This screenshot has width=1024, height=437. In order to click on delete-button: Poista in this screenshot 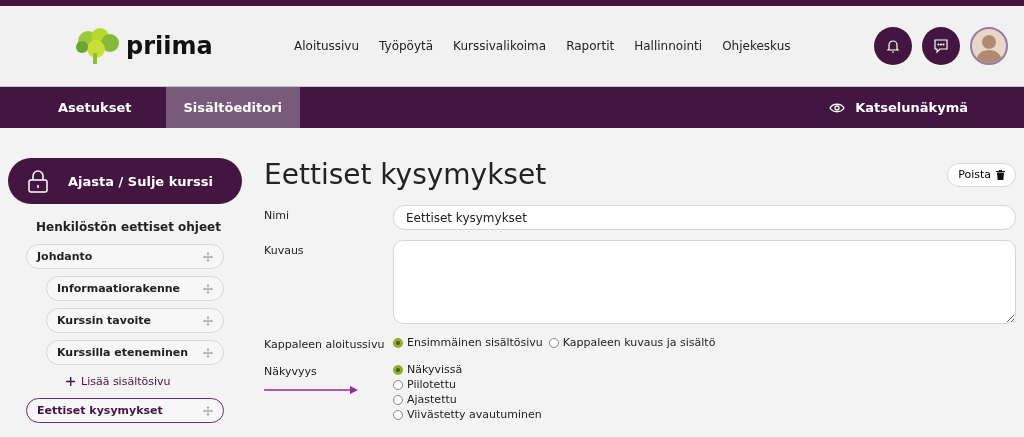, I will do `click(981, 174)`.